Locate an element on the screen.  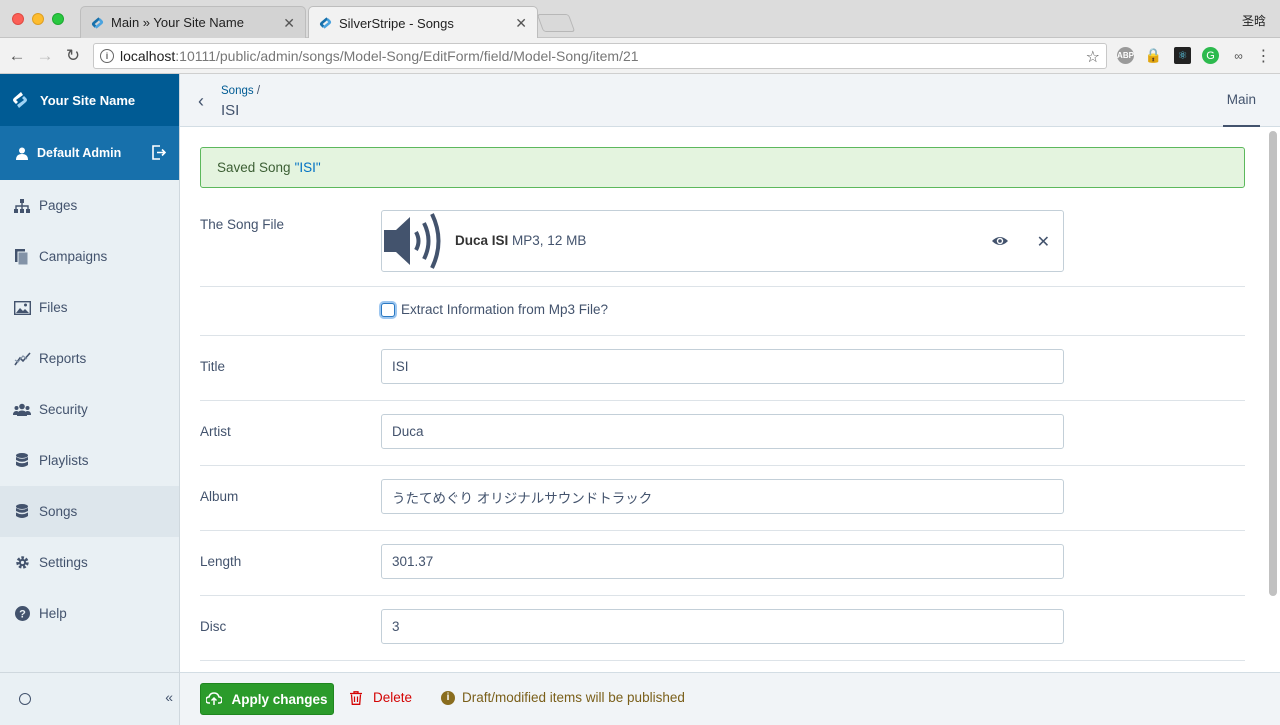
sidebar-item-help: ? Help is located at coordinates (89, 613).